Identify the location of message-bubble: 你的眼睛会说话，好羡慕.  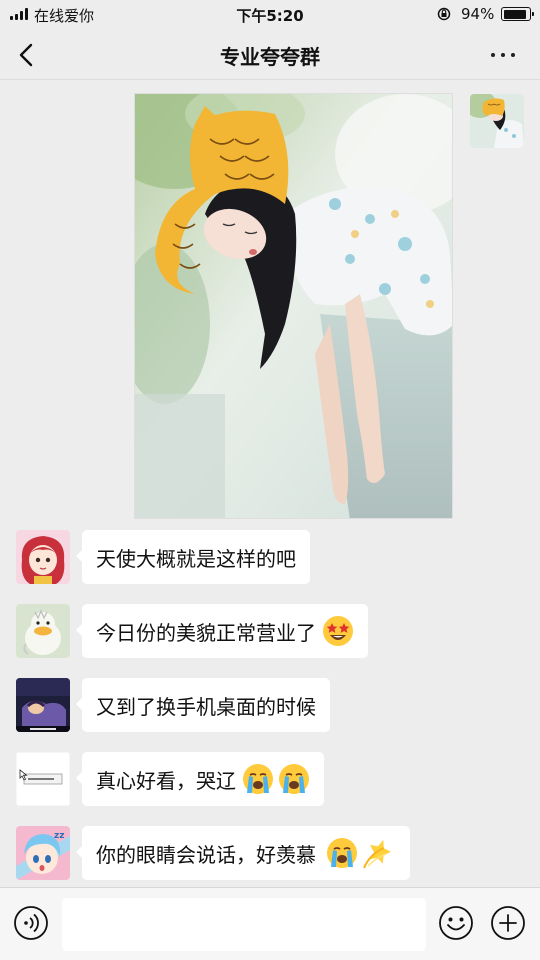
(243, 853).